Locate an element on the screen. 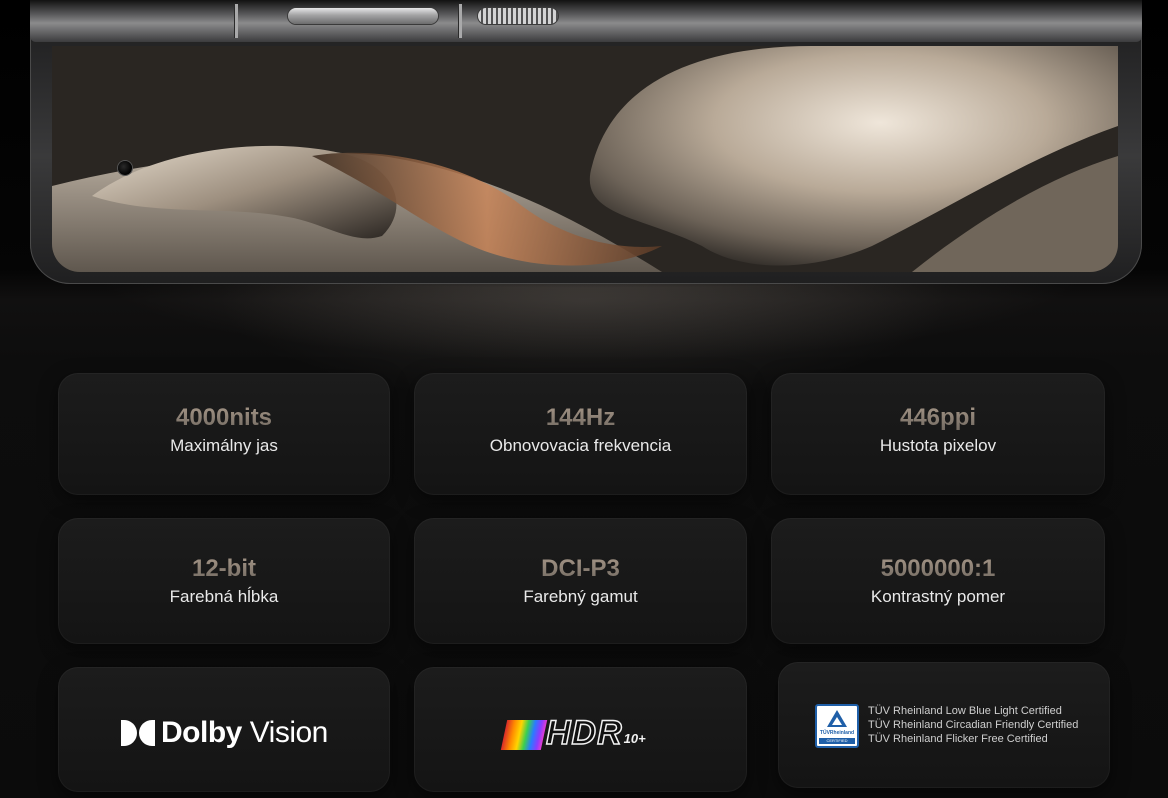 This screenshot has height=798, width=1168. spec-value: DCI-P3 is located at coordinates (580, 569).